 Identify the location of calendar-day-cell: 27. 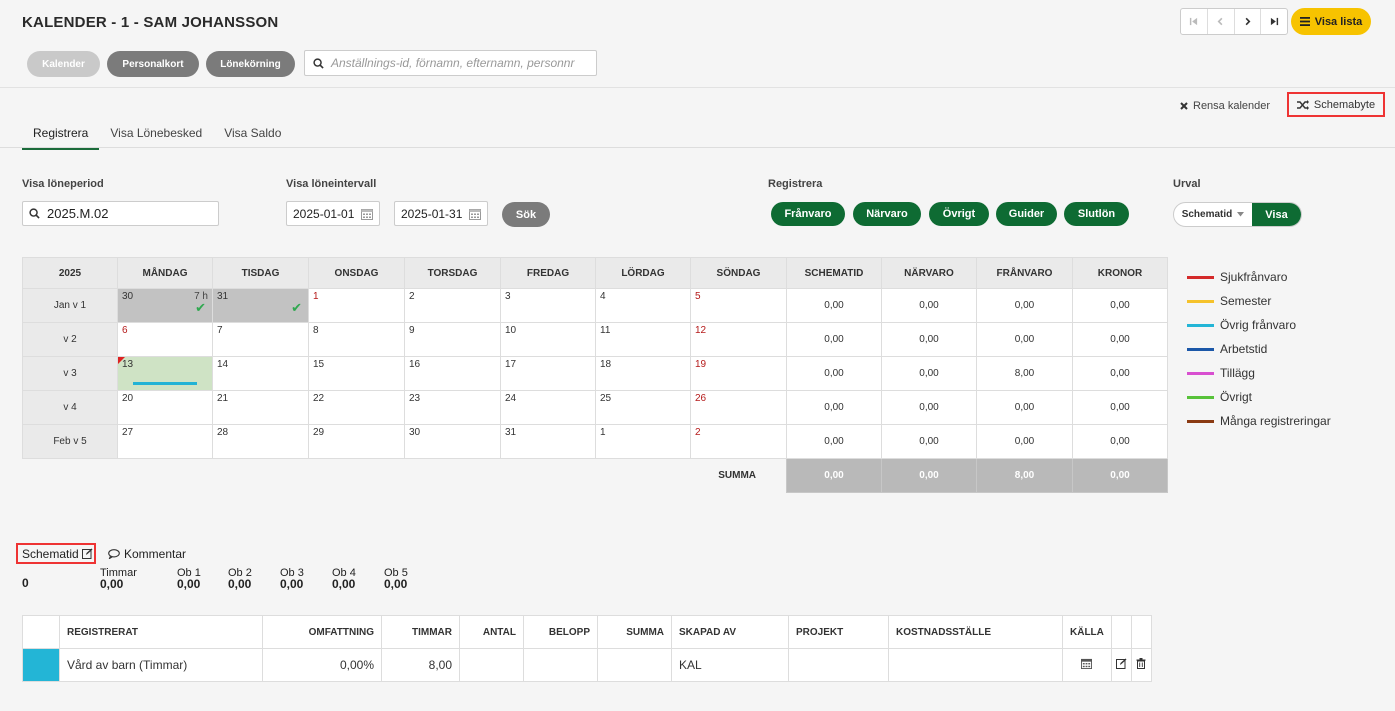
(165, 441).